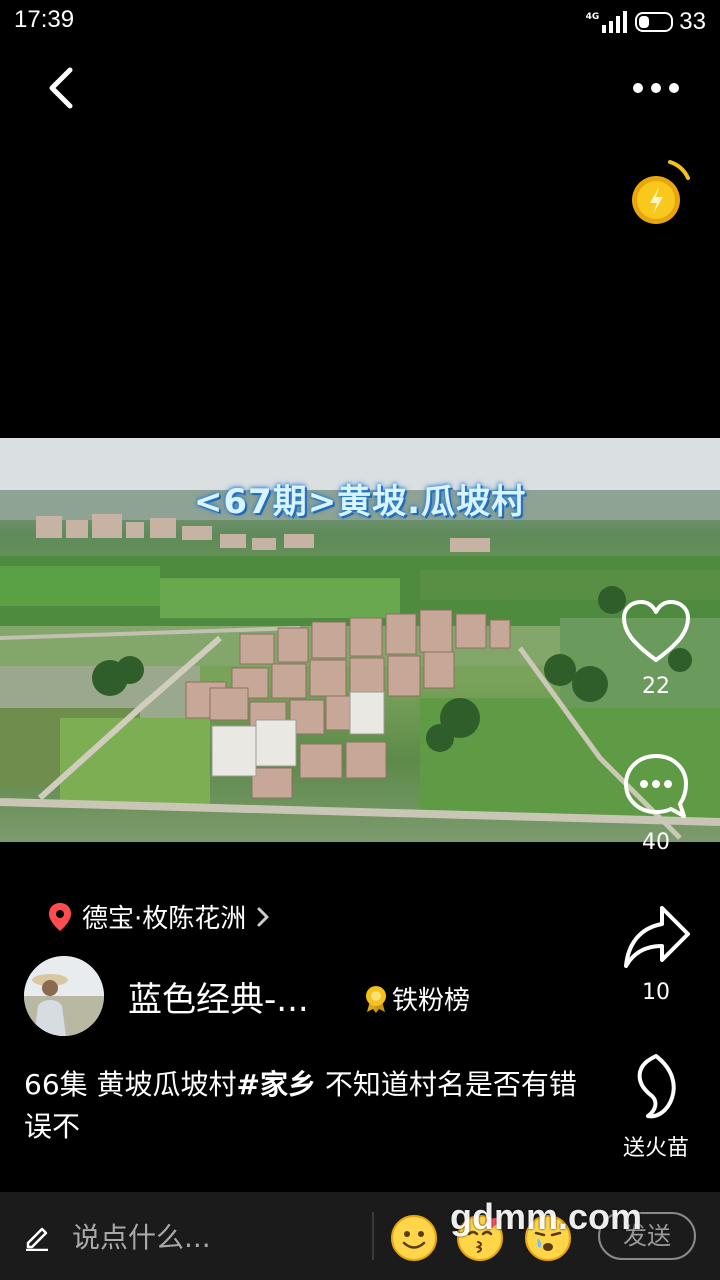 The width and height of the screenshot is (720, 1280). Describe the element at coordinates (360, 20) in the screenshot. I see `status-bar: 17:39 4G 33` at that location.